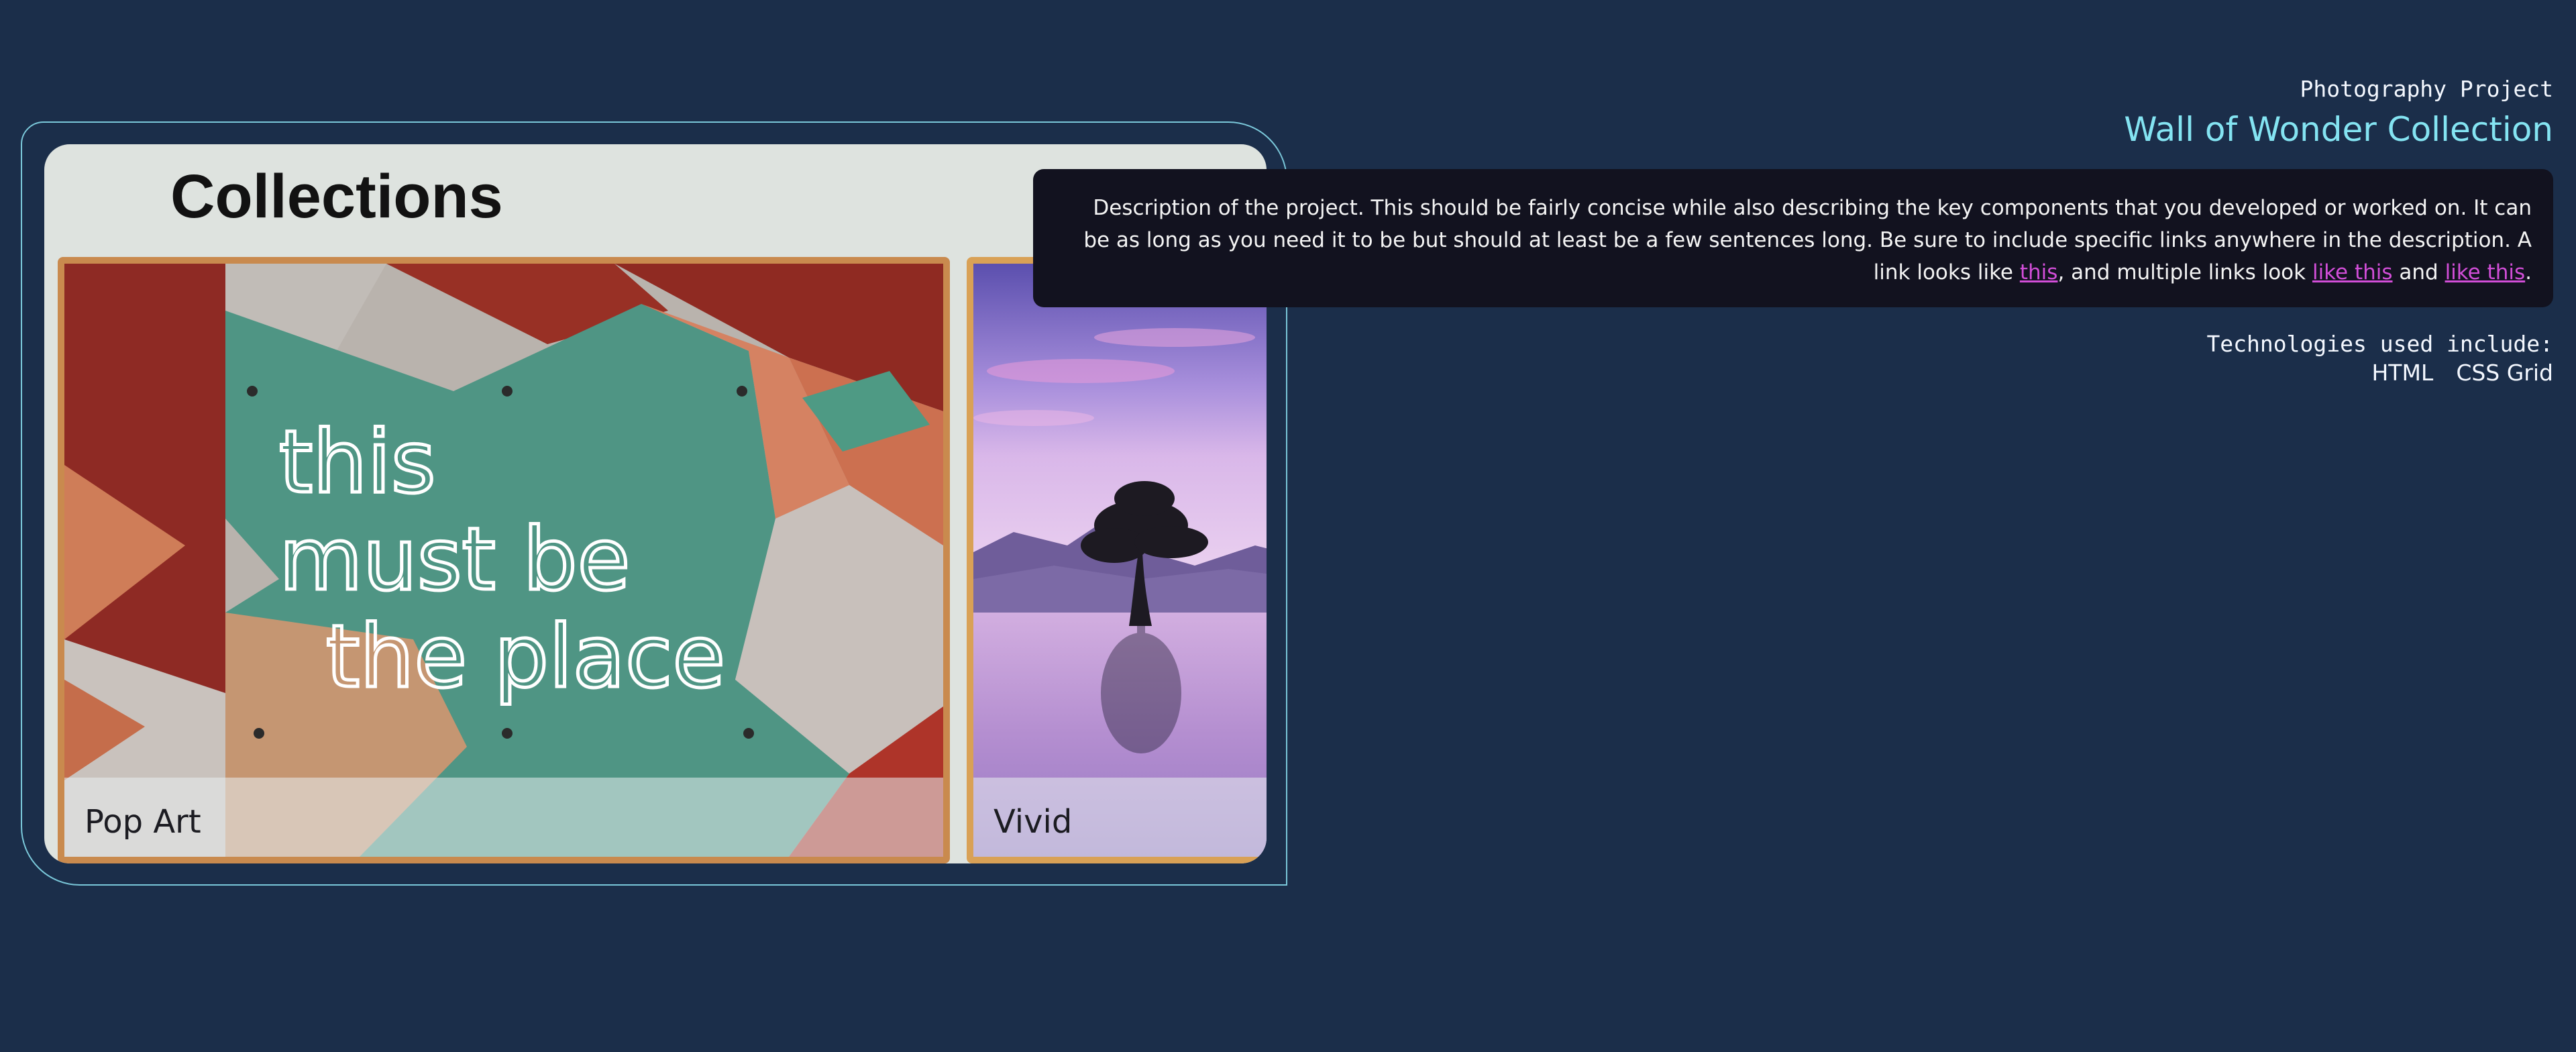 This screenshot has width=2576, height=1052. Describe the element at coordinates (2039, 272) in the screenshot. I see `description-link-this: this` at that location.